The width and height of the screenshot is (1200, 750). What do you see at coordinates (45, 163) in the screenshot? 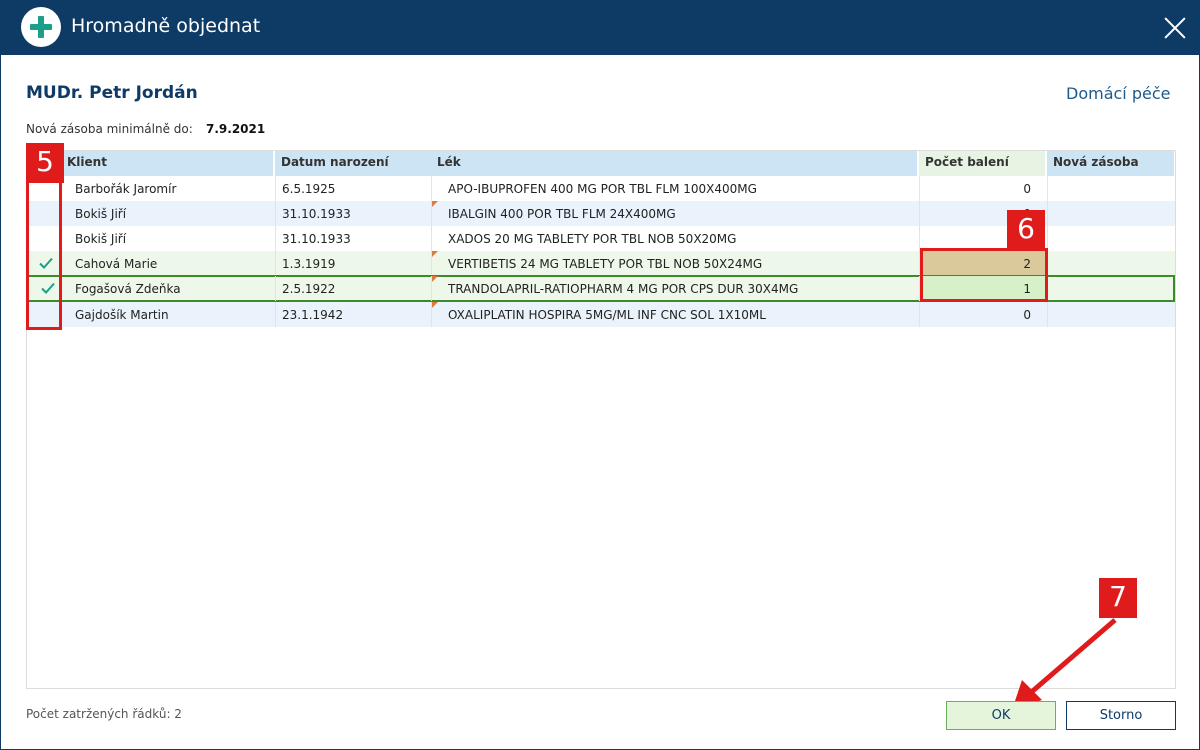
I see `annotation-step-5: 5` at bounding box center [45, 163].